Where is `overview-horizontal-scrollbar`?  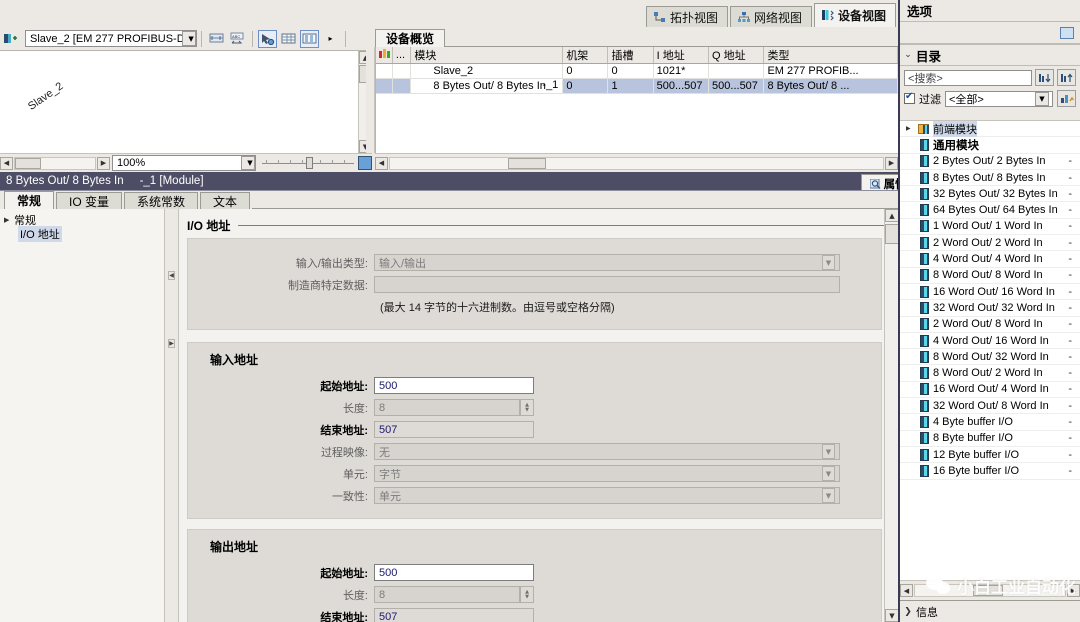
overview-horizontal-scrollbar is located at coordinates (636, 163).